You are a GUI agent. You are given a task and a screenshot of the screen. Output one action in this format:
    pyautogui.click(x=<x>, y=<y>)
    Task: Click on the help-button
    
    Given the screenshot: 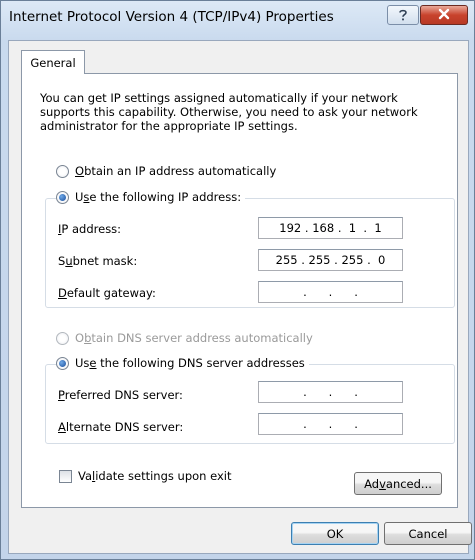 What is the action you would take?
    pyautogui.click(x=403, y=15)
    